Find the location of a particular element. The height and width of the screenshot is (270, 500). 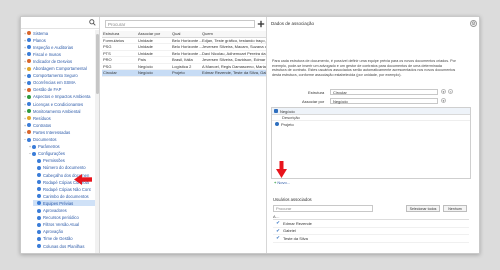

estrutura-select: Circular is located at coordinates (384, 92).